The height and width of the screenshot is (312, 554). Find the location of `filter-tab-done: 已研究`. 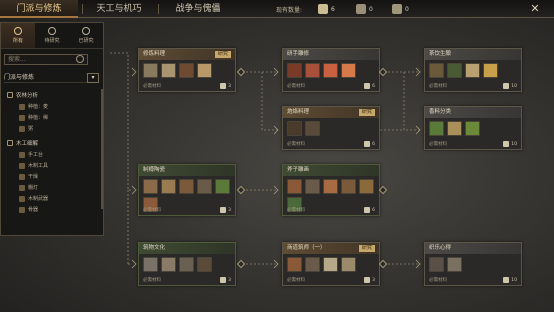

filter-tab-done: 已研究 is located at coordinates (86, 35).